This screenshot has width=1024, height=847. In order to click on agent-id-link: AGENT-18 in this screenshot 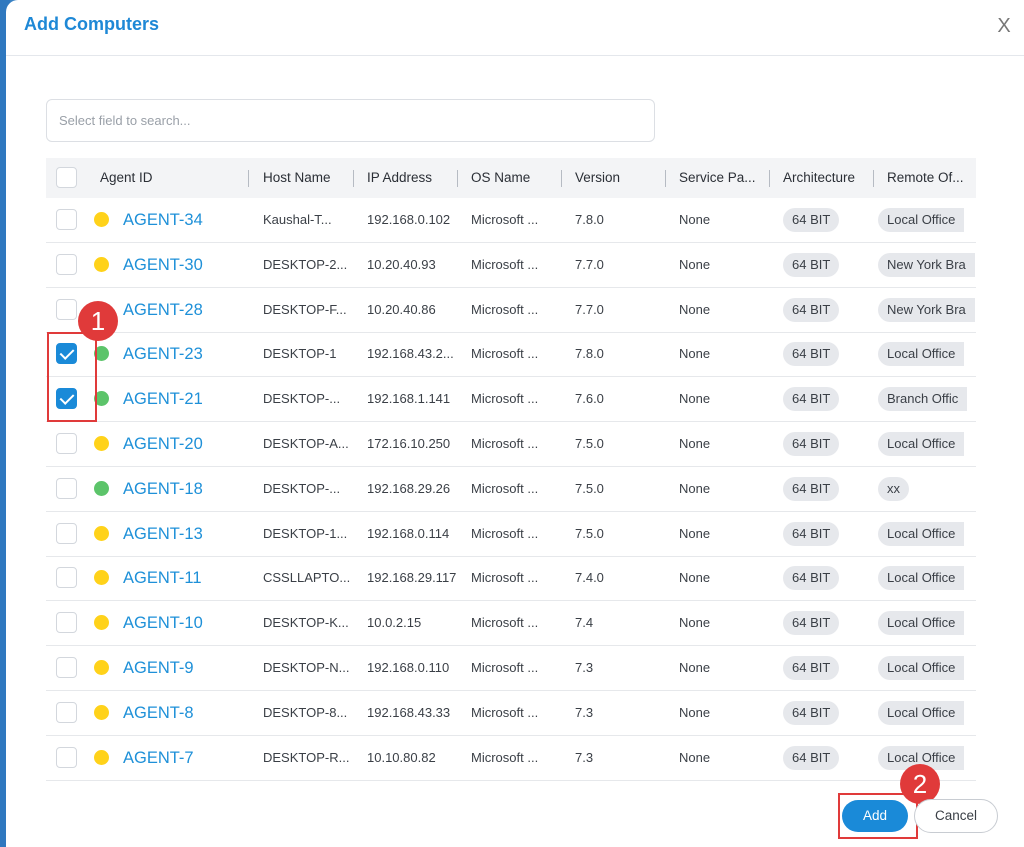, I will do `click(163, 489)`.